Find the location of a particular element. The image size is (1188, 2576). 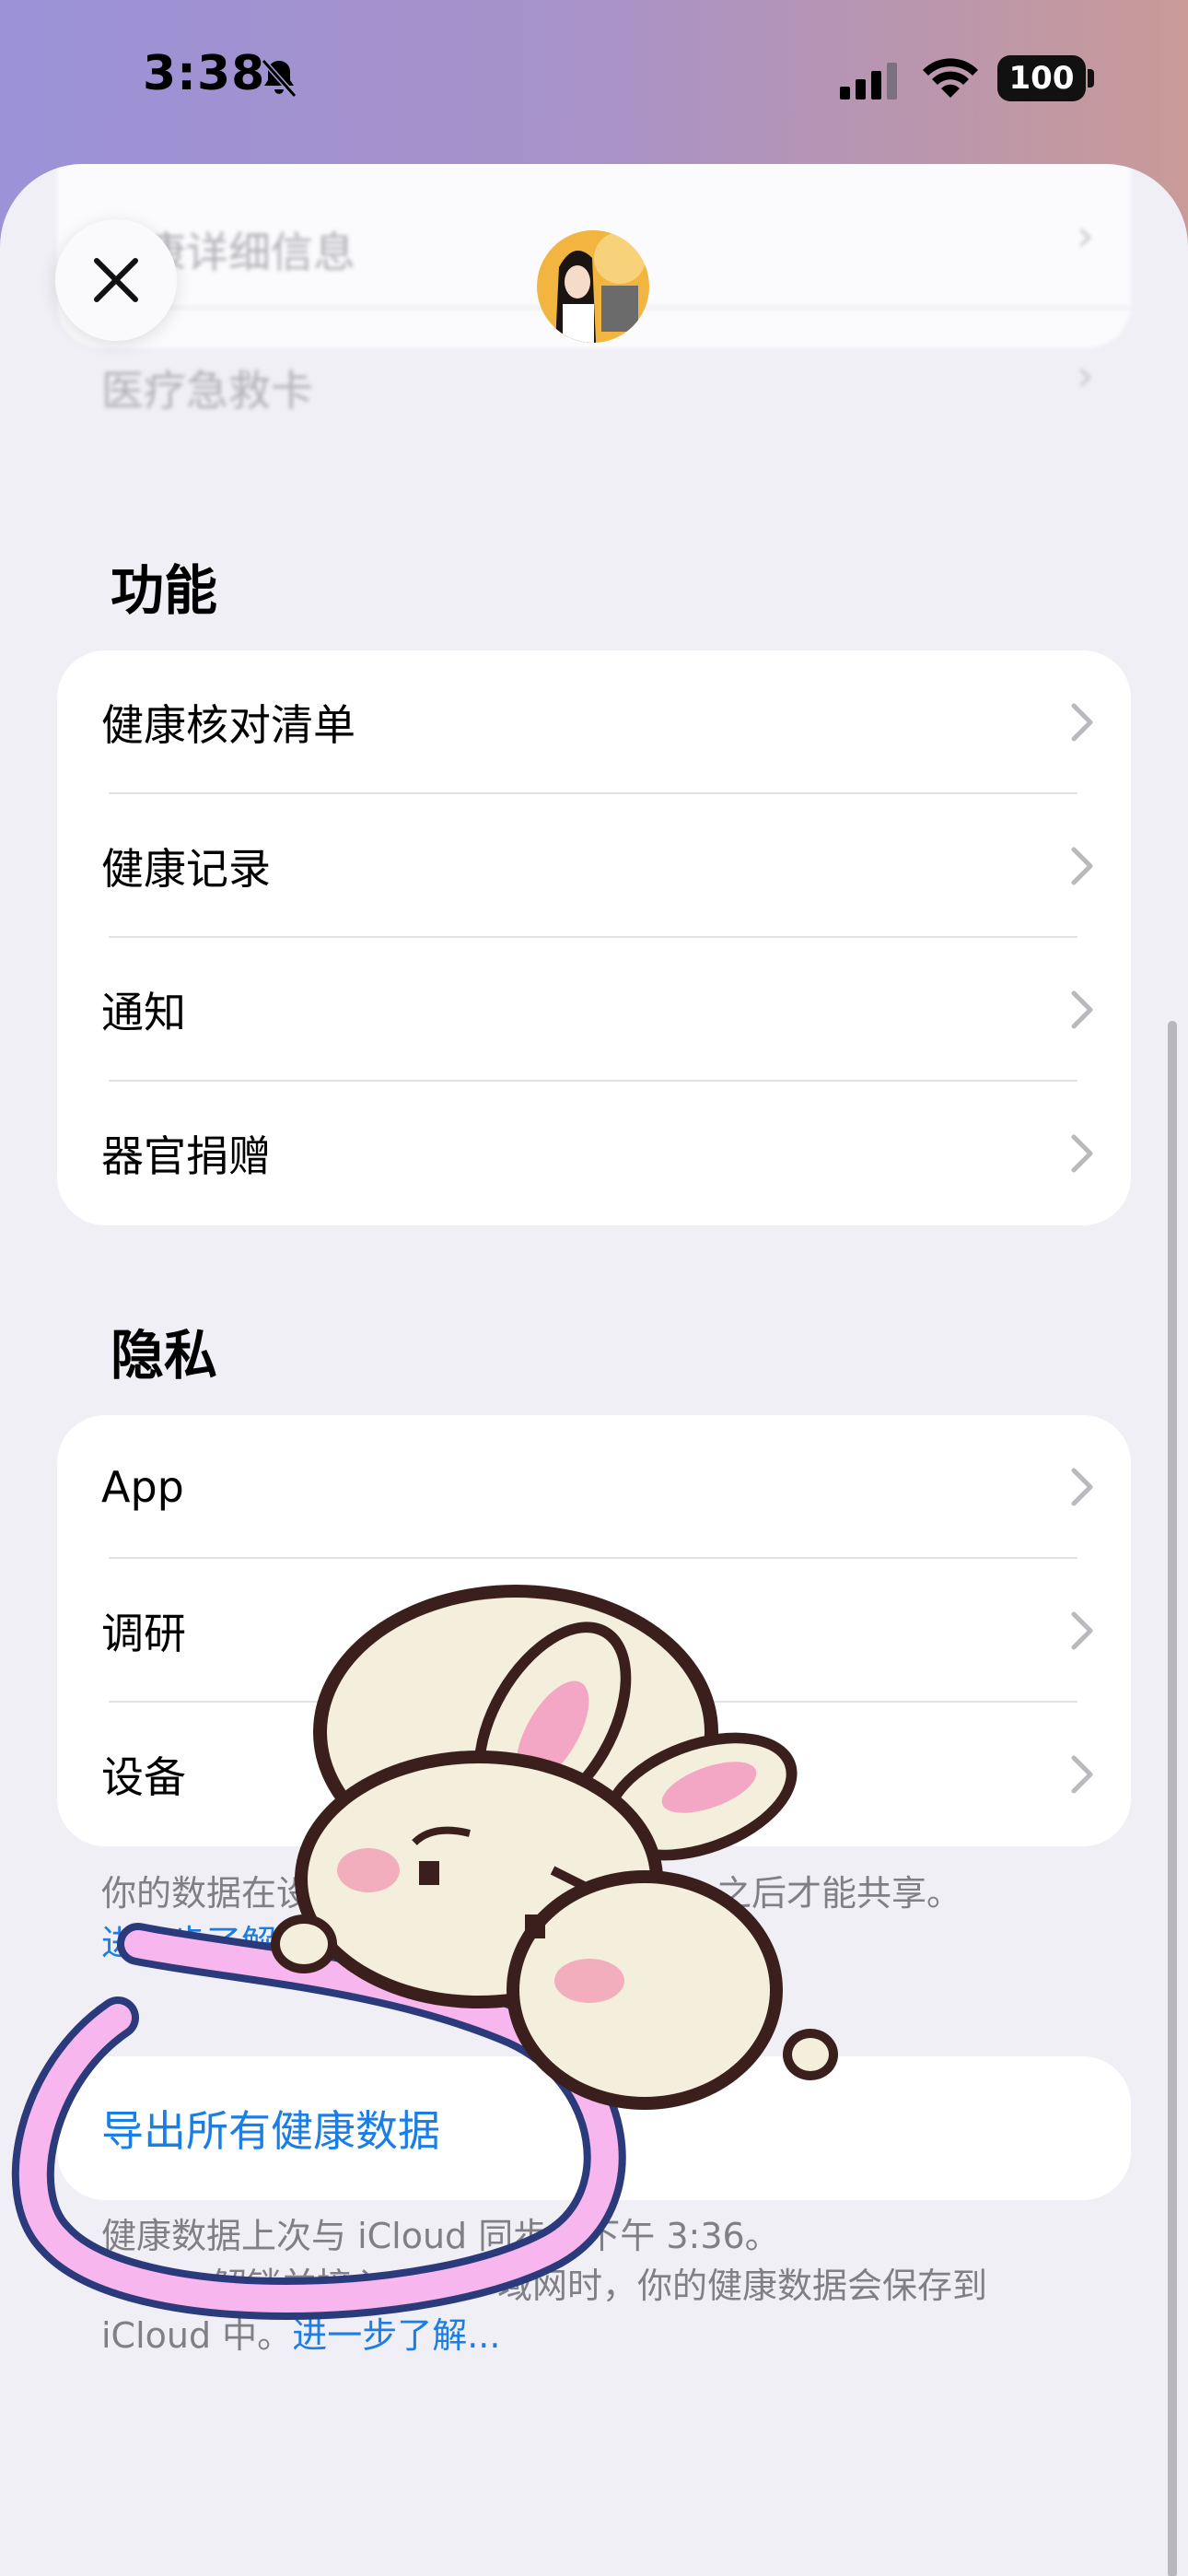

privacy-section-title: 隐私 is located at coordinates (164, 1355).